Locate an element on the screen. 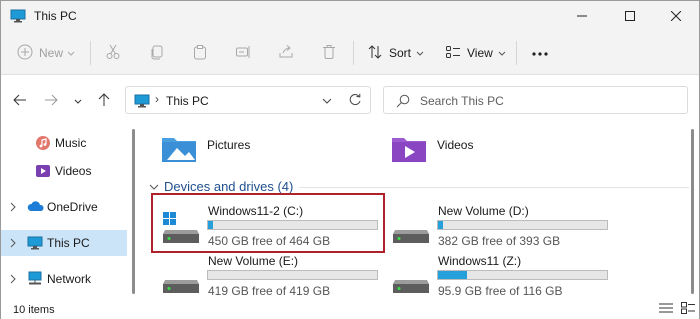 The height and width of the screenshot is (319, 700). status-bar: 10 items is located at coordinates (350, 308).